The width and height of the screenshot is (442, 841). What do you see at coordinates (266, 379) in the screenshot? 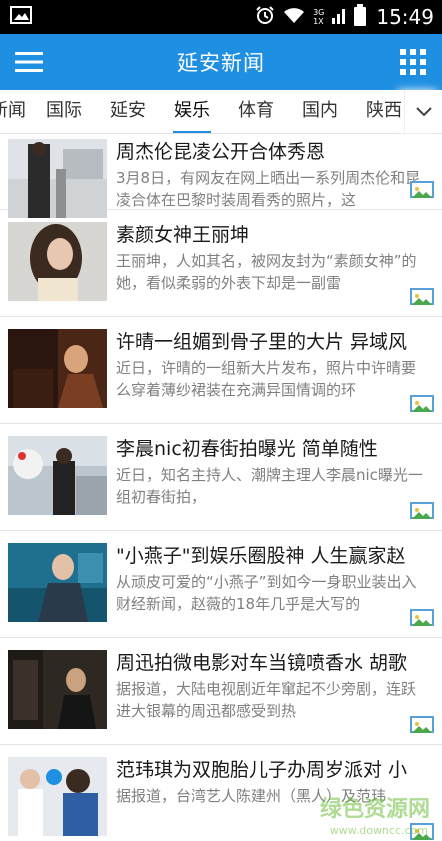
I see `news-summary: 近日，许晴的一组新大片发布，照片中许晴要么穿着薄纱裙装在充满异国情调的环` at bounding box center [266, 379].